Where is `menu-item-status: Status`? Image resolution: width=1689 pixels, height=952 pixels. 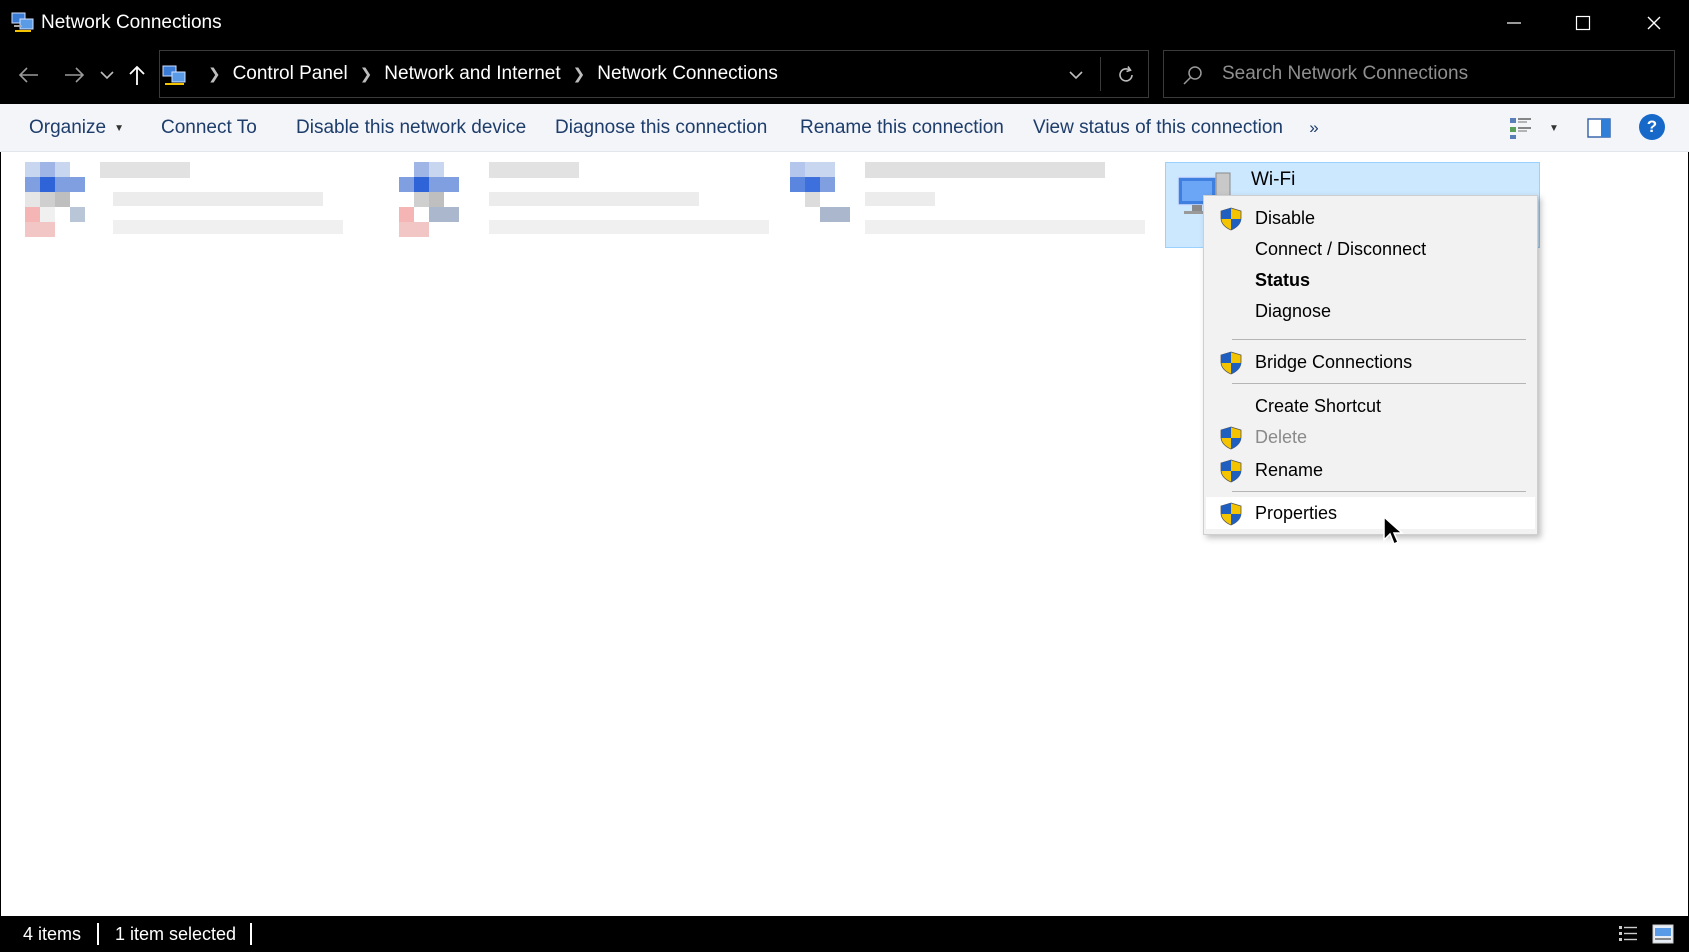
menu-item-status: Status is located at coordinates (1370, 280).